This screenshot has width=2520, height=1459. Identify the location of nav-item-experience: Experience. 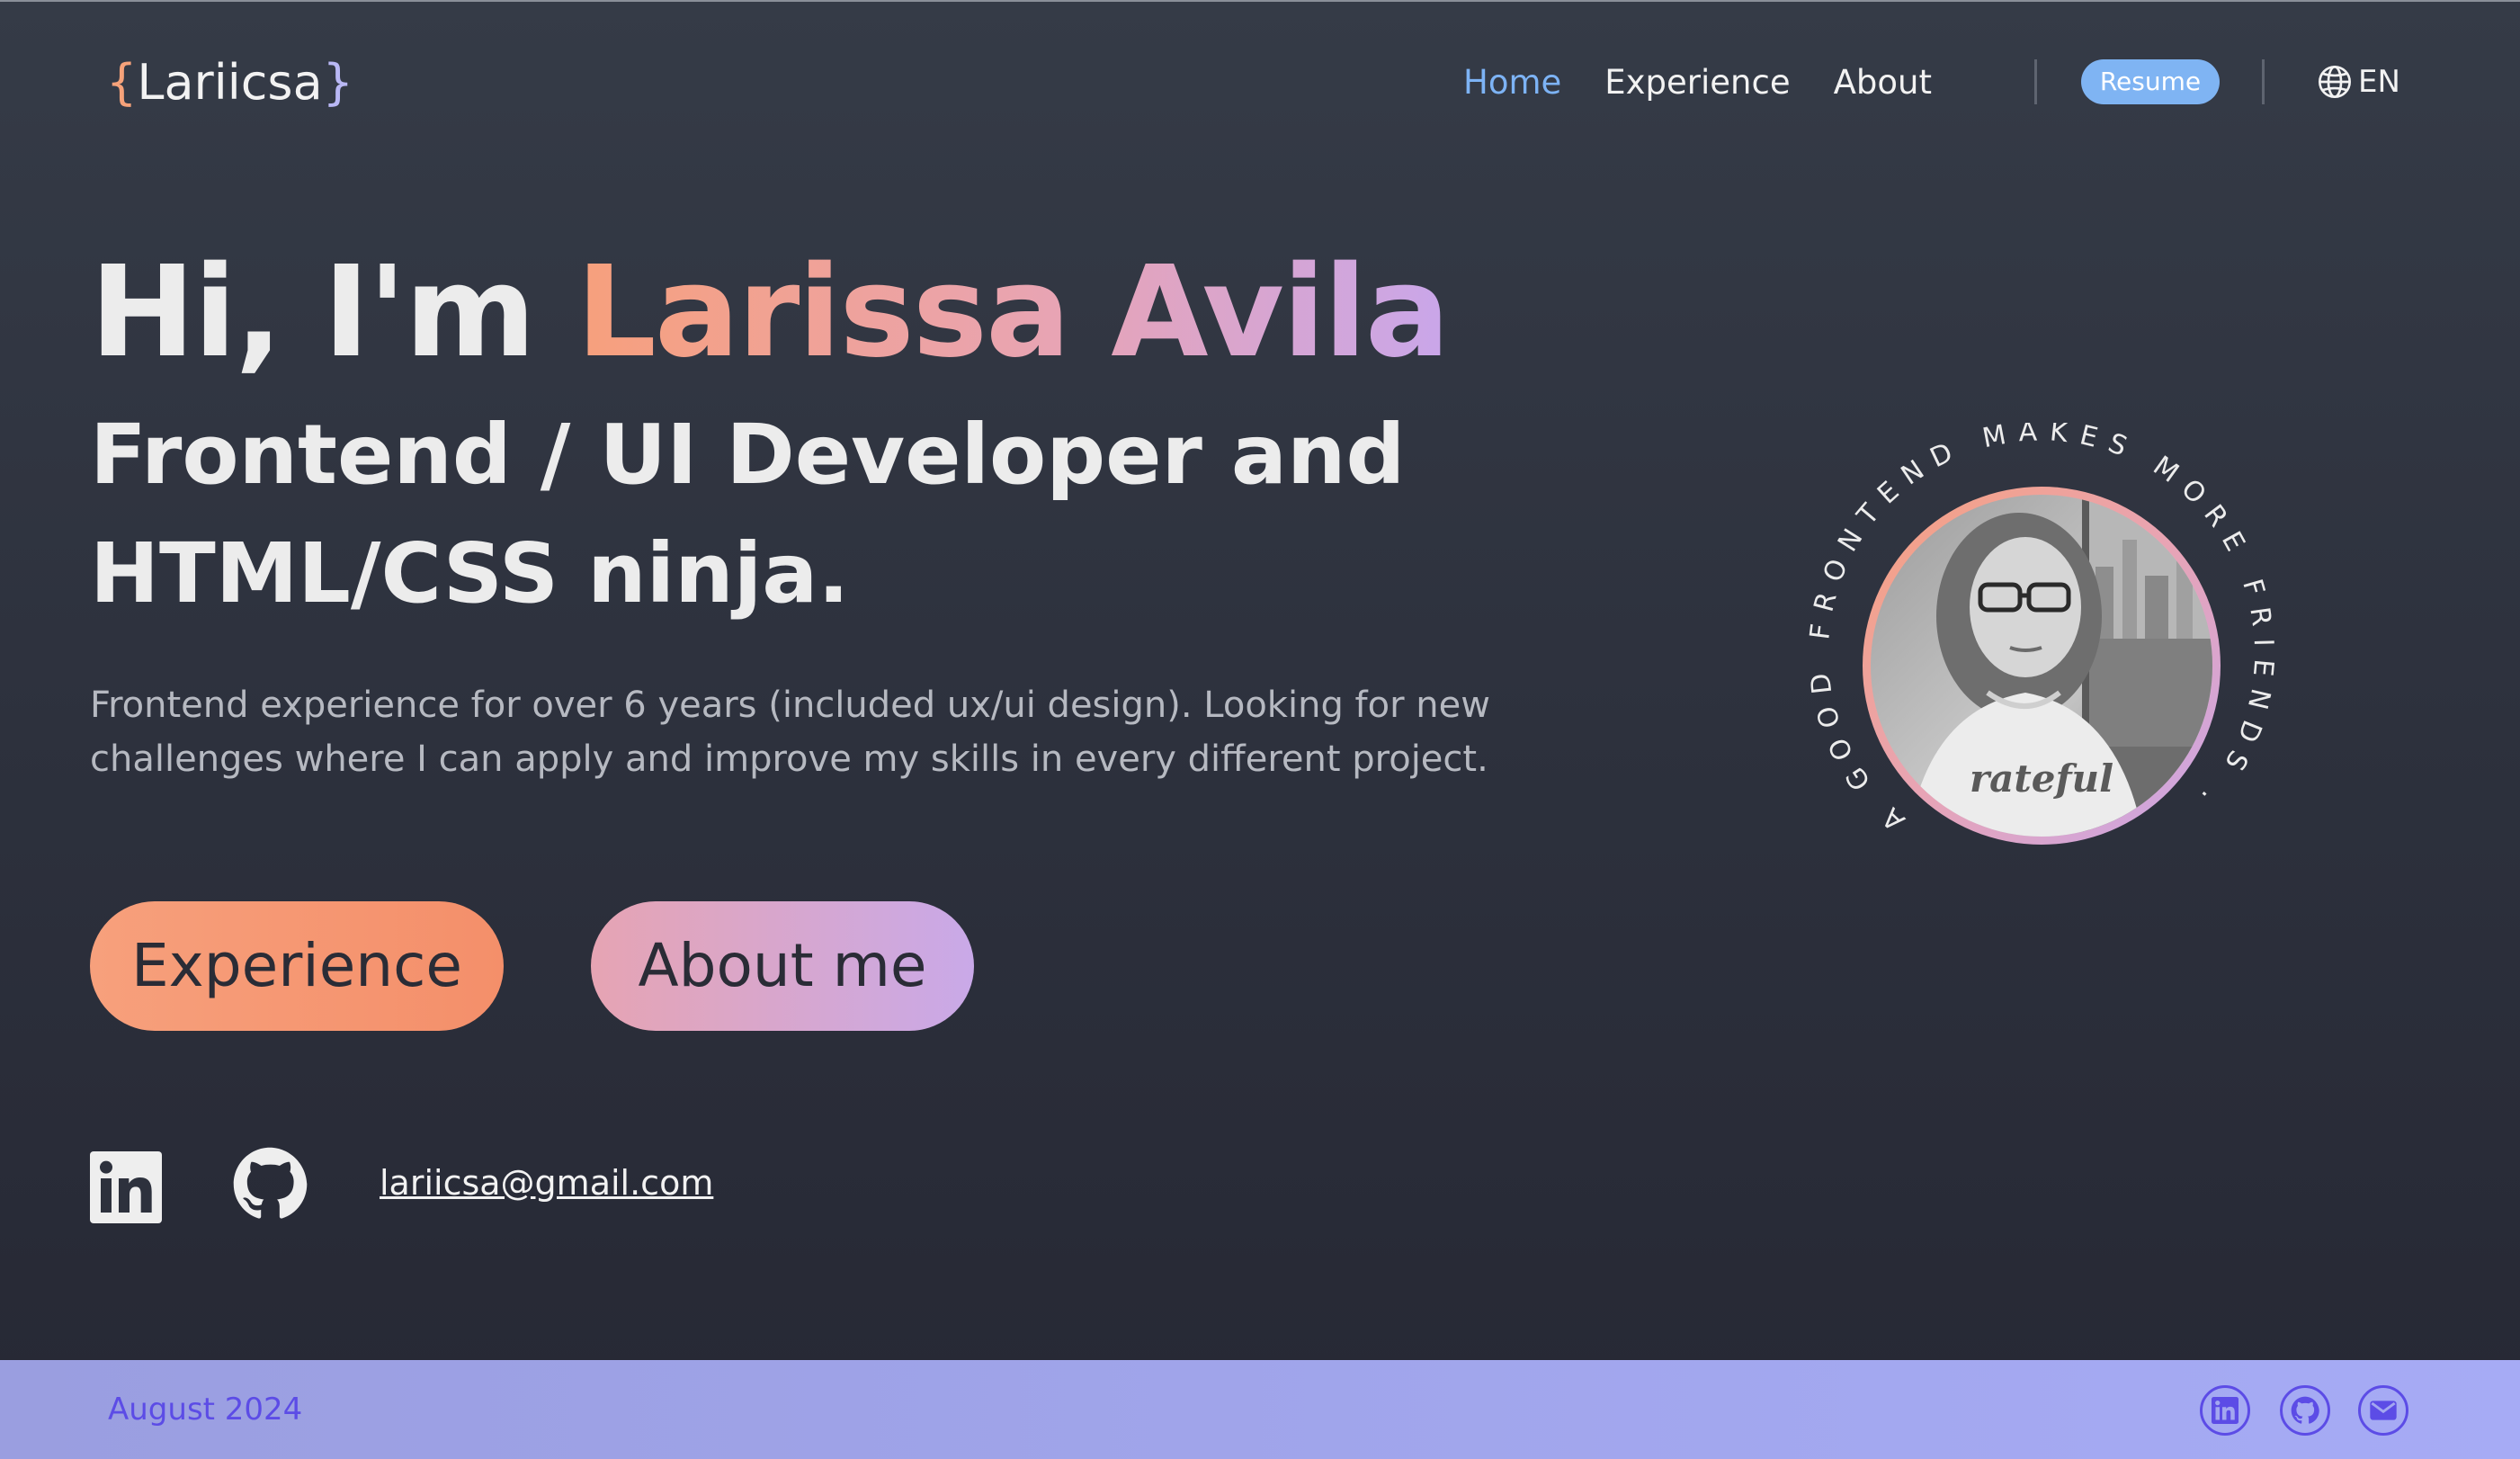
(1697, 83).